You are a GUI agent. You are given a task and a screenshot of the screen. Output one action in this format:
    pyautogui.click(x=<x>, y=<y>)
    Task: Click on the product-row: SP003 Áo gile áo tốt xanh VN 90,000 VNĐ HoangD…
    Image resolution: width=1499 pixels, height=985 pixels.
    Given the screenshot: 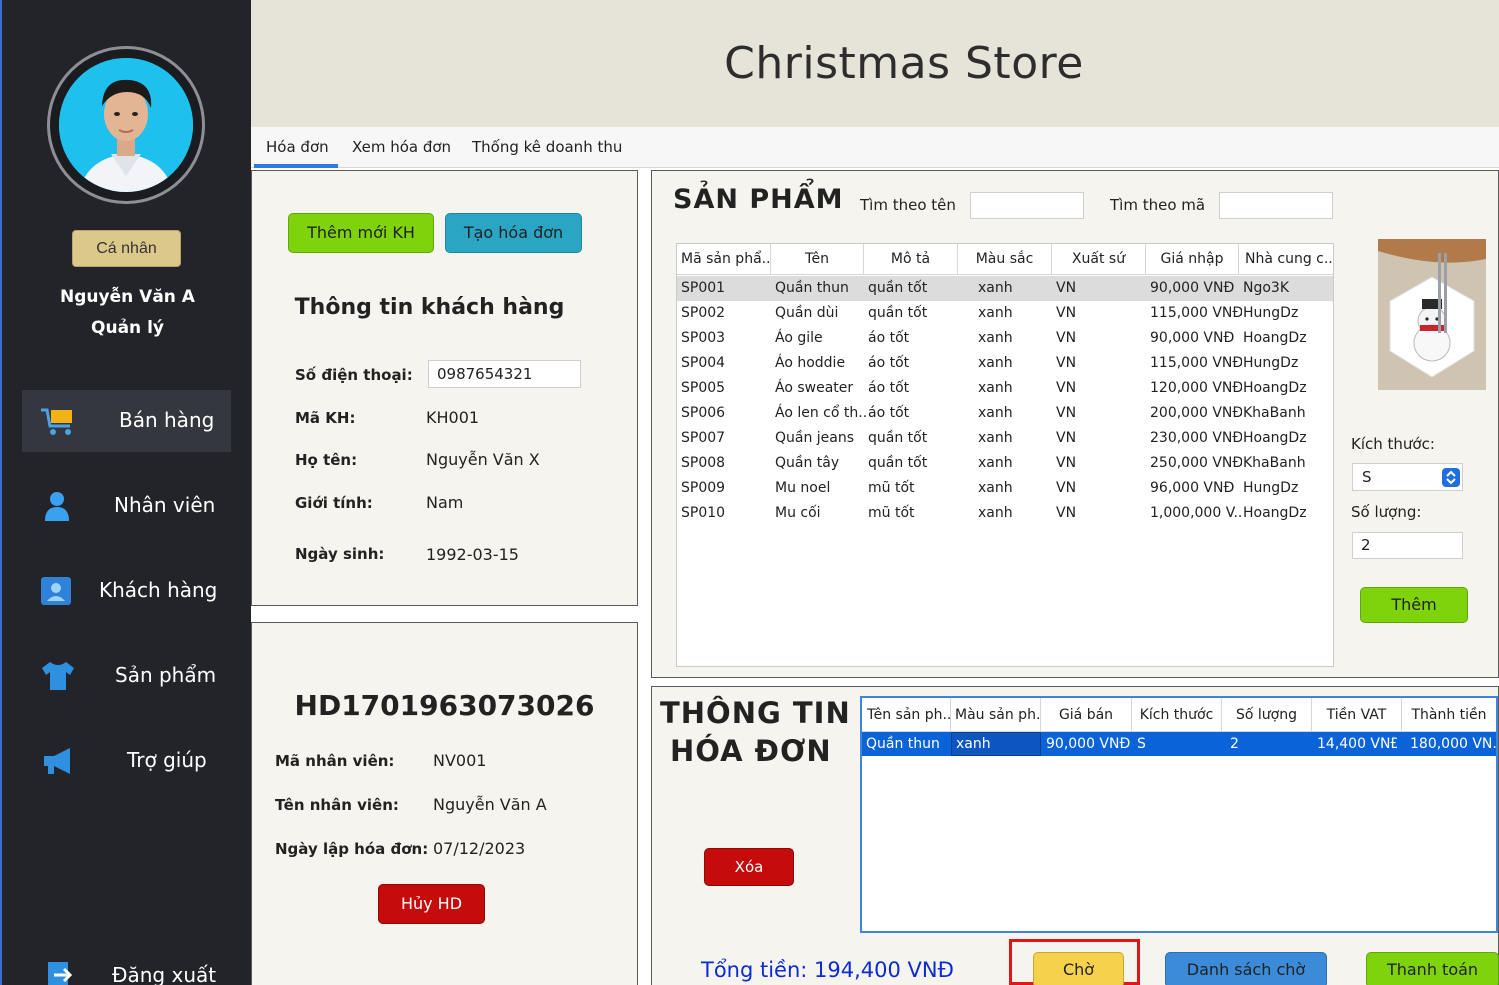 What is the action you would take?
    pyautogui.click(x=1005, y=338)
    